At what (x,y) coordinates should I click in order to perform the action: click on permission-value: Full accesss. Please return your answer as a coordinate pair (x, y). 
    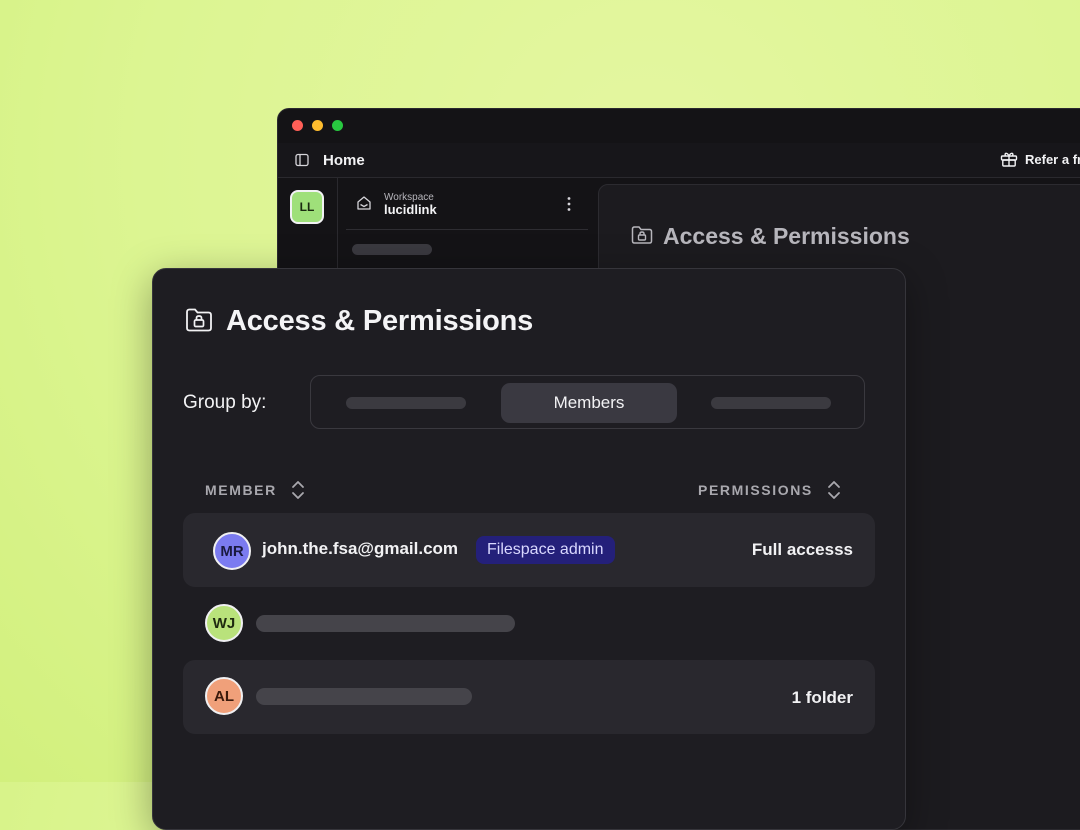
    Looking at the image, I should click on (802, 549).